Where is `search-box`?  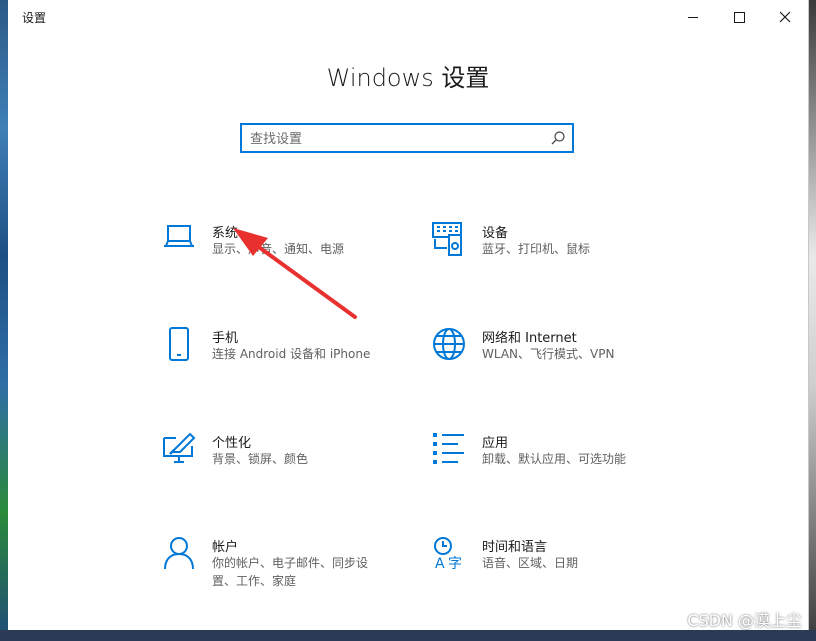 search-box is located at coordinates (407, 138).